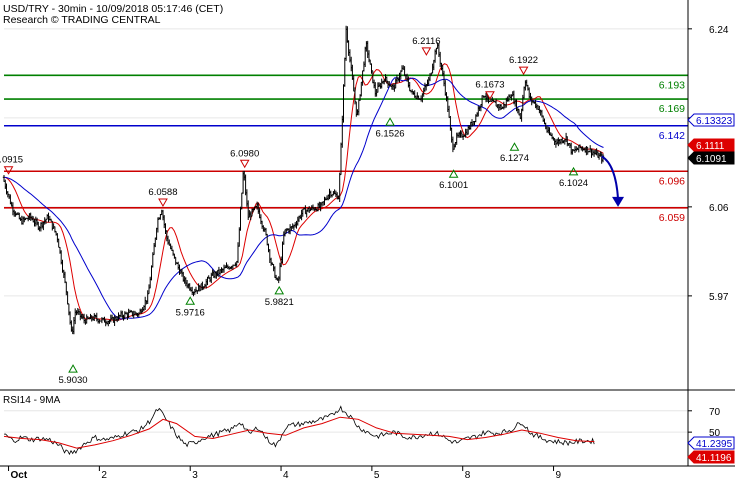 This screenshot has width=735, height=485. I want to click on time-tick-label: 8, so click(468, 475).